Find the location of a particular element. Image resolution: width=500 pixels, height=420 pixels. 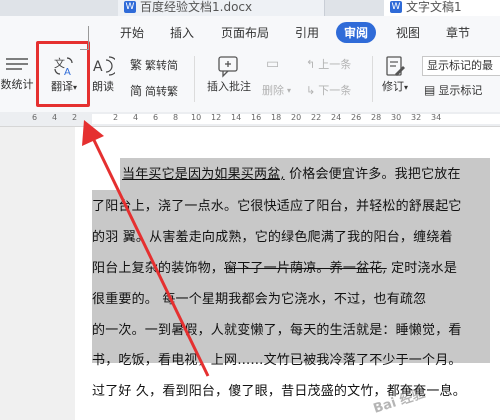

comment-add-icon is located at coordinates (228, 67).